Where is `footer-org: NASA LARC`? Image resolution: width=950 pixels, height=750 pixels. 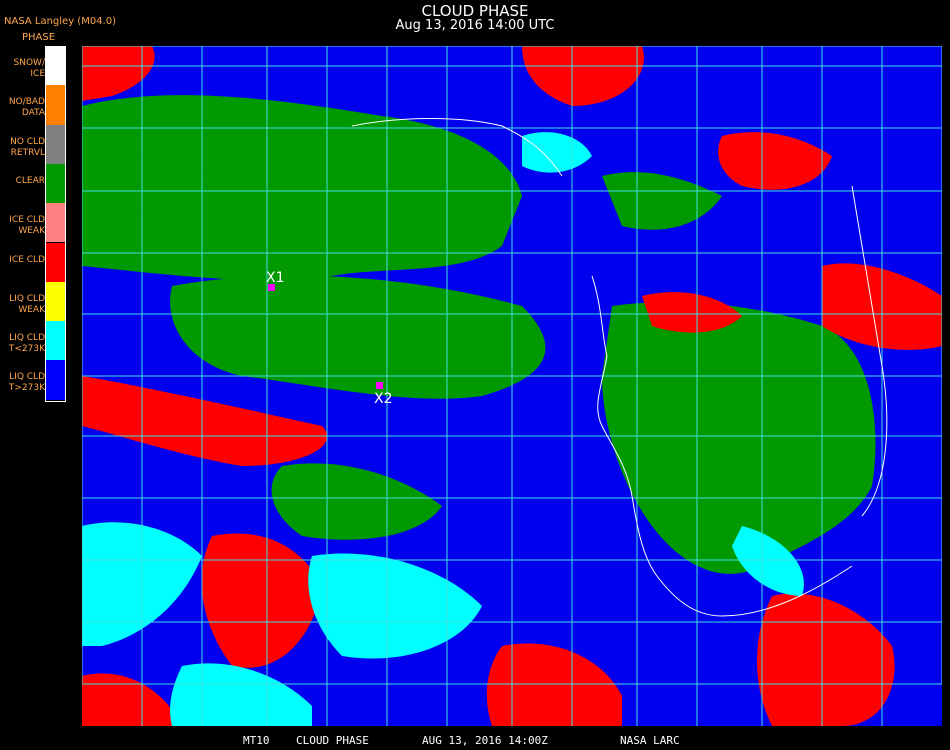
footer-org: NASA LARC is located at coordinates (650, 740).